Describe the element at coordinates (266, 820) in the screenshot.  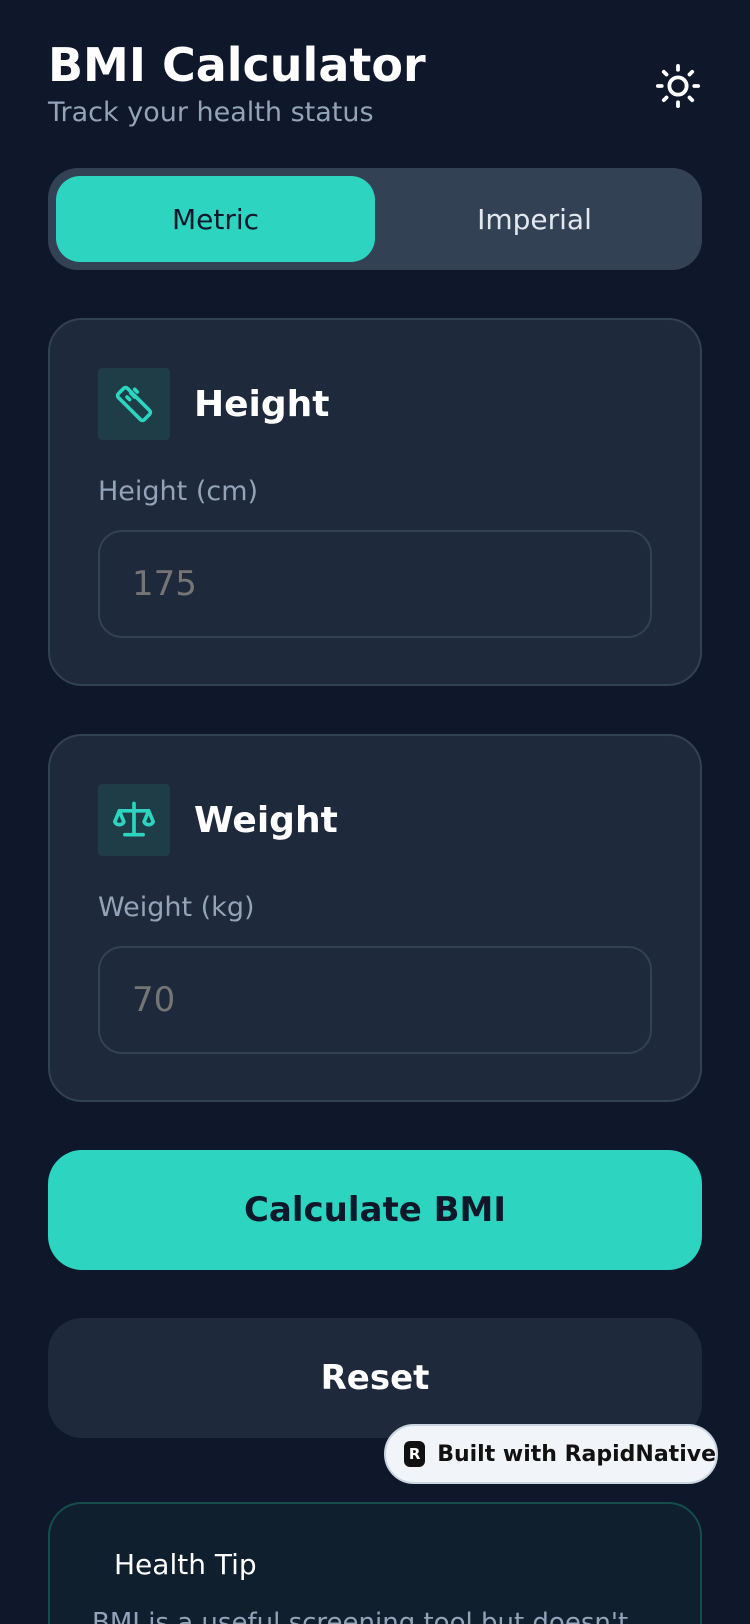
I see `weight-card-title: Weight` at that location.